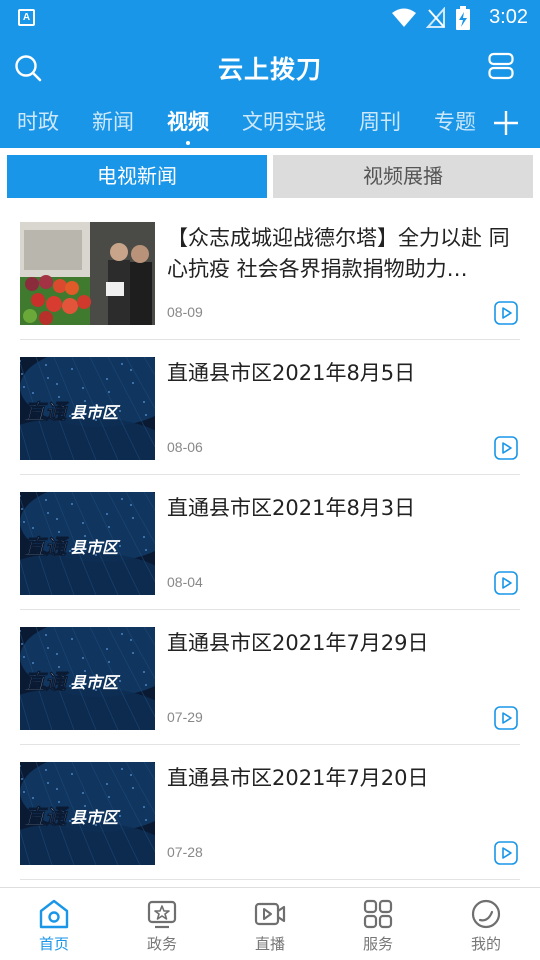 Image resolution: width=540 pixels, height=960 pixels. I want to click on bottom-navigation: 首页 政务 直播 服务 我的, so click(270, 923).